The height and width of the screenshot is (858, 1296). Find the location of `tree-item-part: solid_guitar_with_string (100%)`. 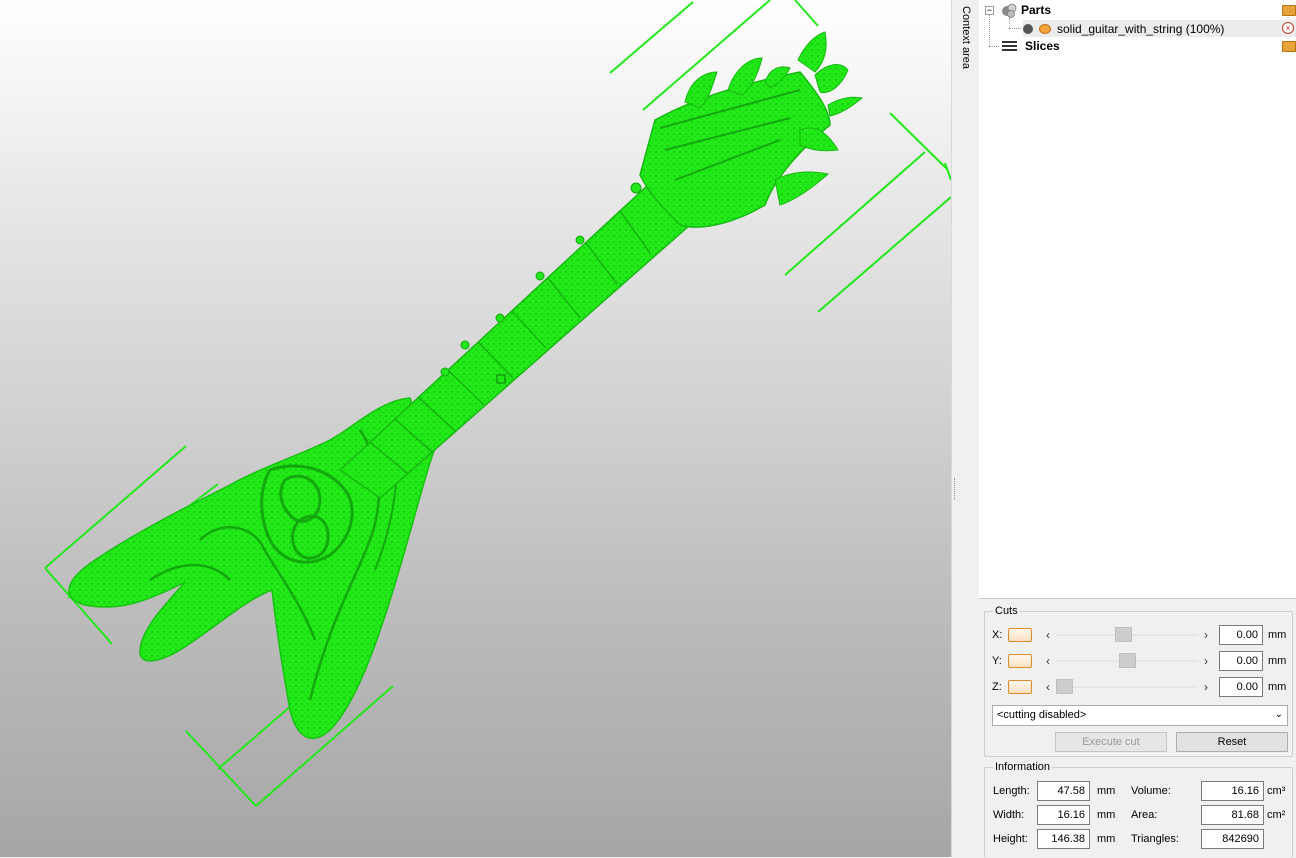

tree-item-part: solid_guitar_with_string (100%) is located at coordinates (1123, 29).